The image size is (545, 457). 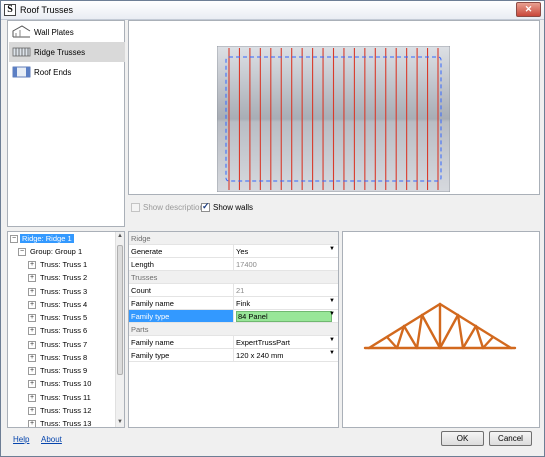 What do you see at coordinates (53, 72) in the screenshot?
I see `category-label: Roof Ends` at bounding box center [53, 72].